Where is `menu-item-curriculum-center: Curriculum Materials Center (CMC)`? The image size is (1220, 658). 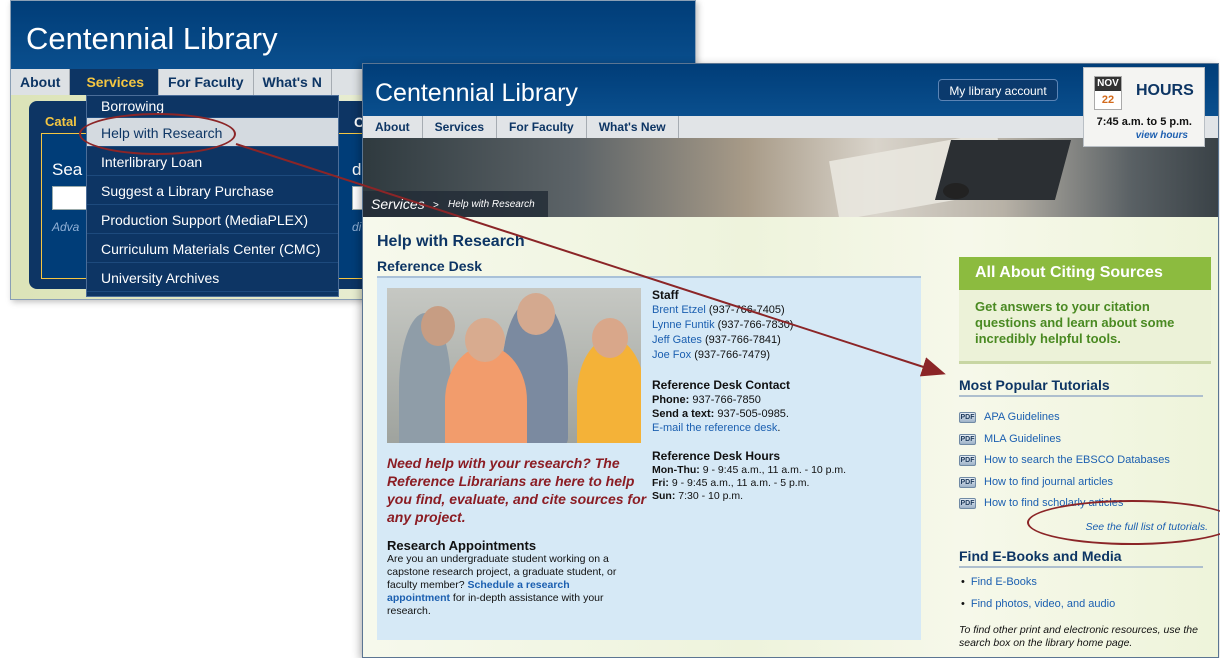
menu-item-curriculum-center: Curriculum Materials Center (CMC) is located at coordinates (212, 248).